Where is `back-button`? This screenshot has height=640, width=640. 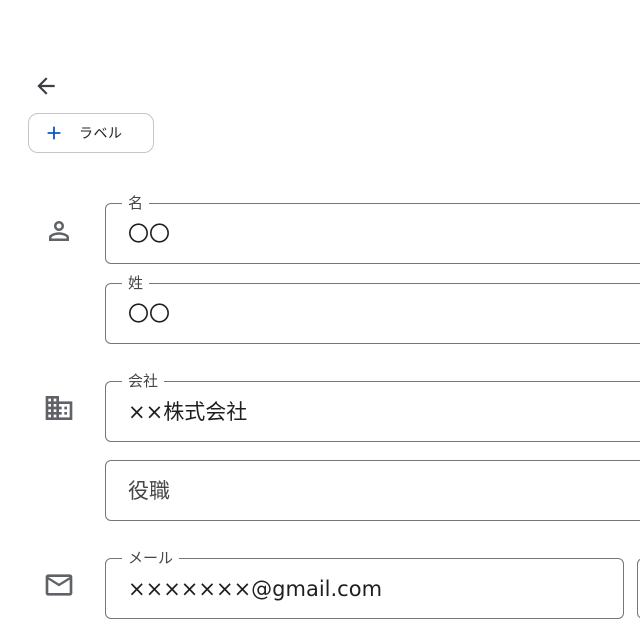
back-button is located at coordinates (46, 86).